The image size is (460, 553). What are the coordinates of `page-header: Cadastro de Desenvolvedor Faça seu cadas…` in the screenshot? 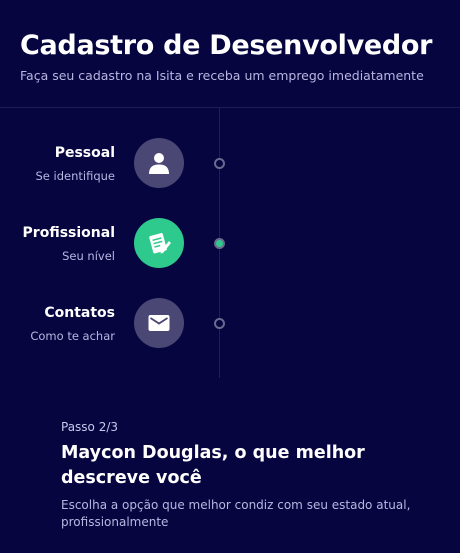 It's located at (235, 55).